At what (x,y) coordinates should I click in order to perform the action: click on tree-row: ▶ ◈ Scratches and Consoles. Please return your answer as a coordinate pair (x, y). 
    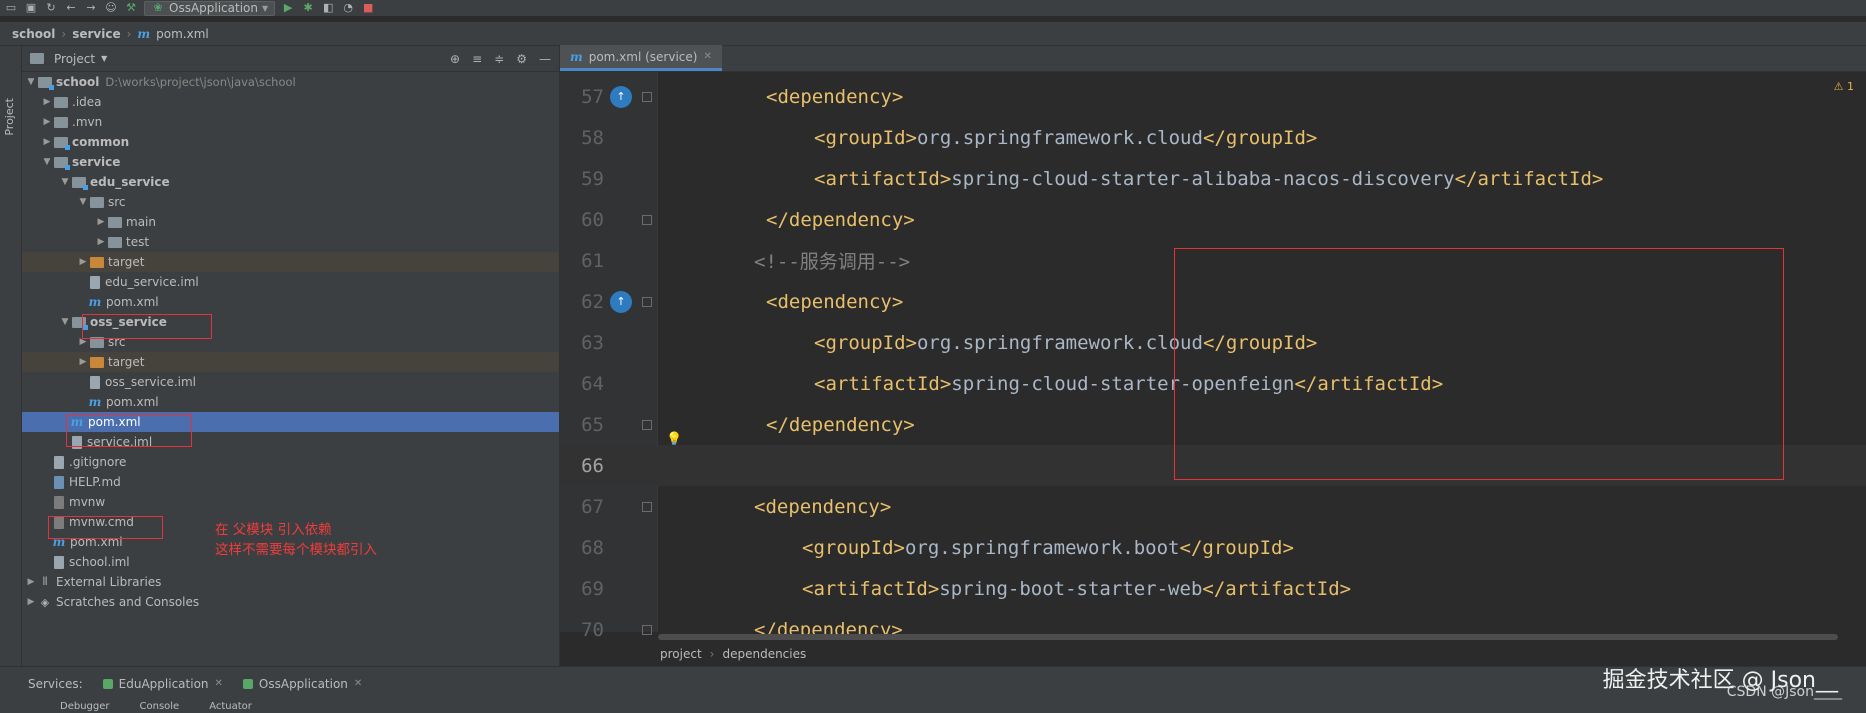
    Looking at the image, I should click on (290, 602).